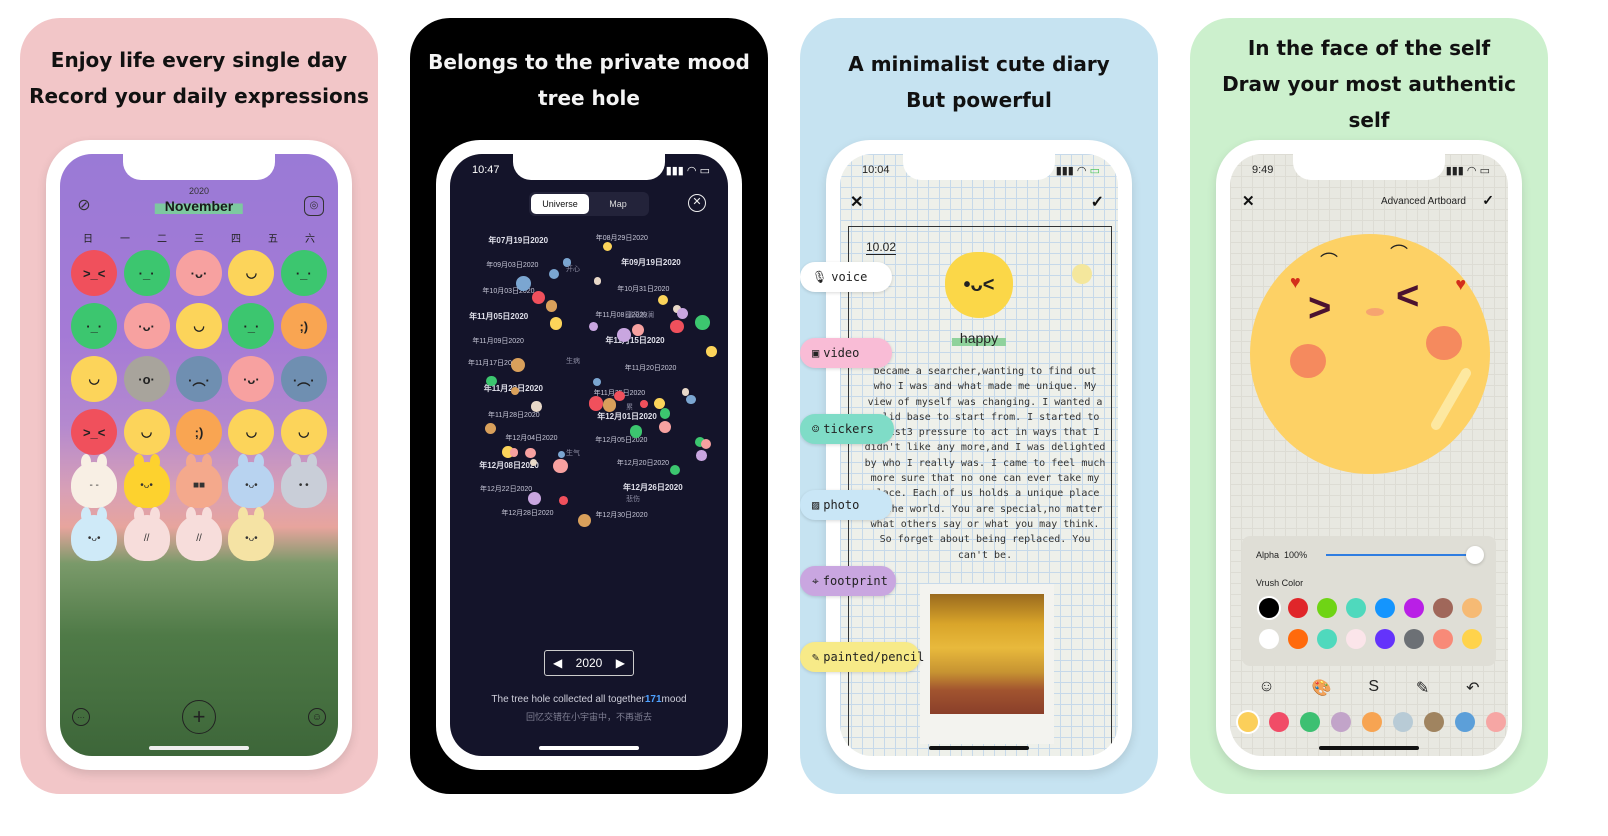 The image size is (1608, 836). Describe the element at coordinates (81, 717) in the screenshot. I see `more-icon: ···` at that location.